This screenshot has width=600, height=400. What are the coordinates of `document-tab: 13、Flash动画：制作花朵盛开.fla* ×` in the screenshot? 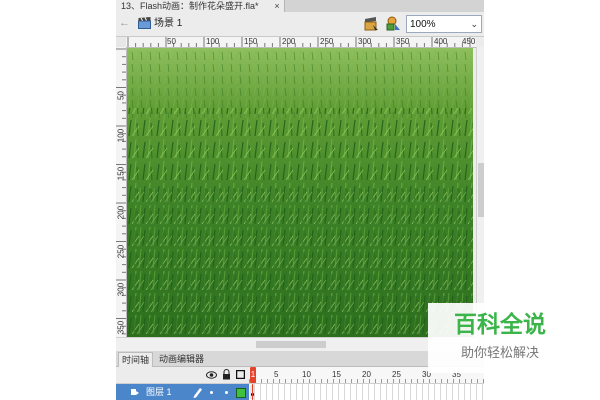 It's located at (200, 6).